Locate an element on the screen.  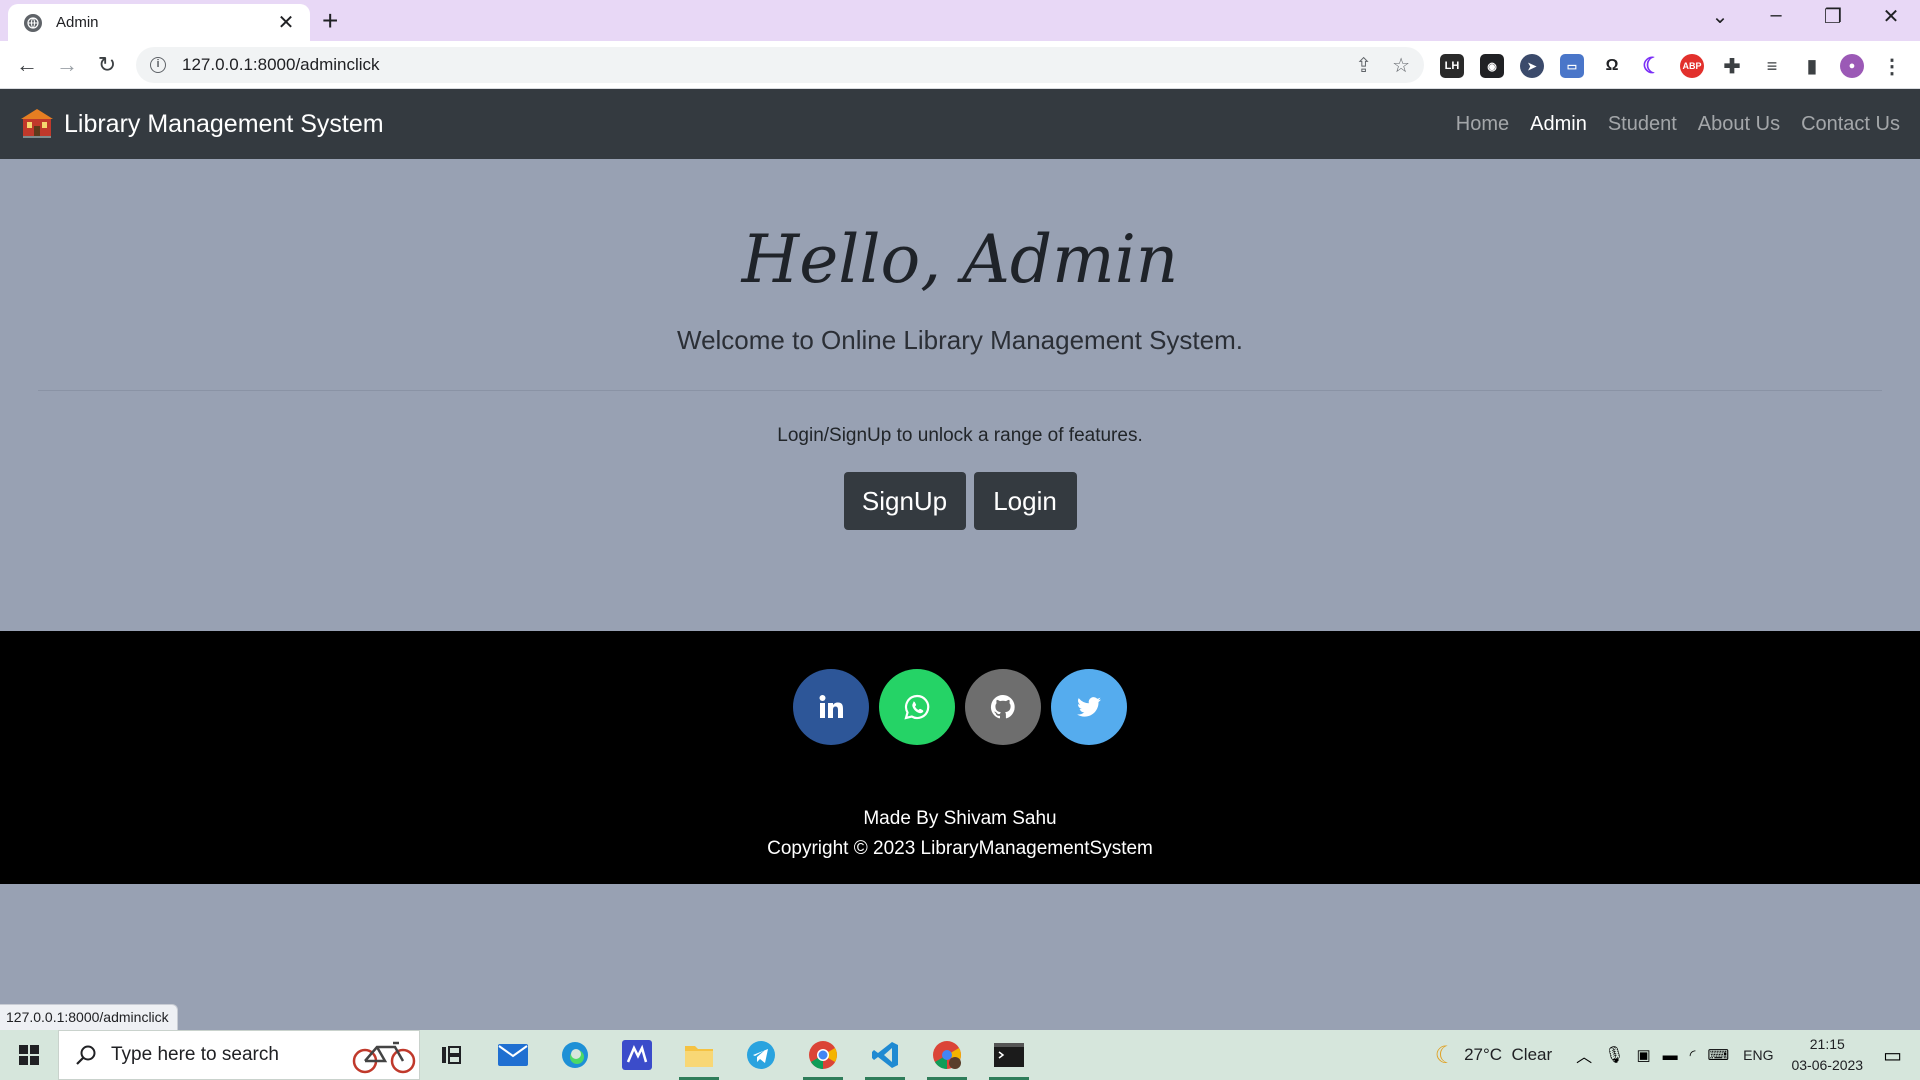
footer-credit: Made By Shivam Sahu is located at coordinates (960, 818).